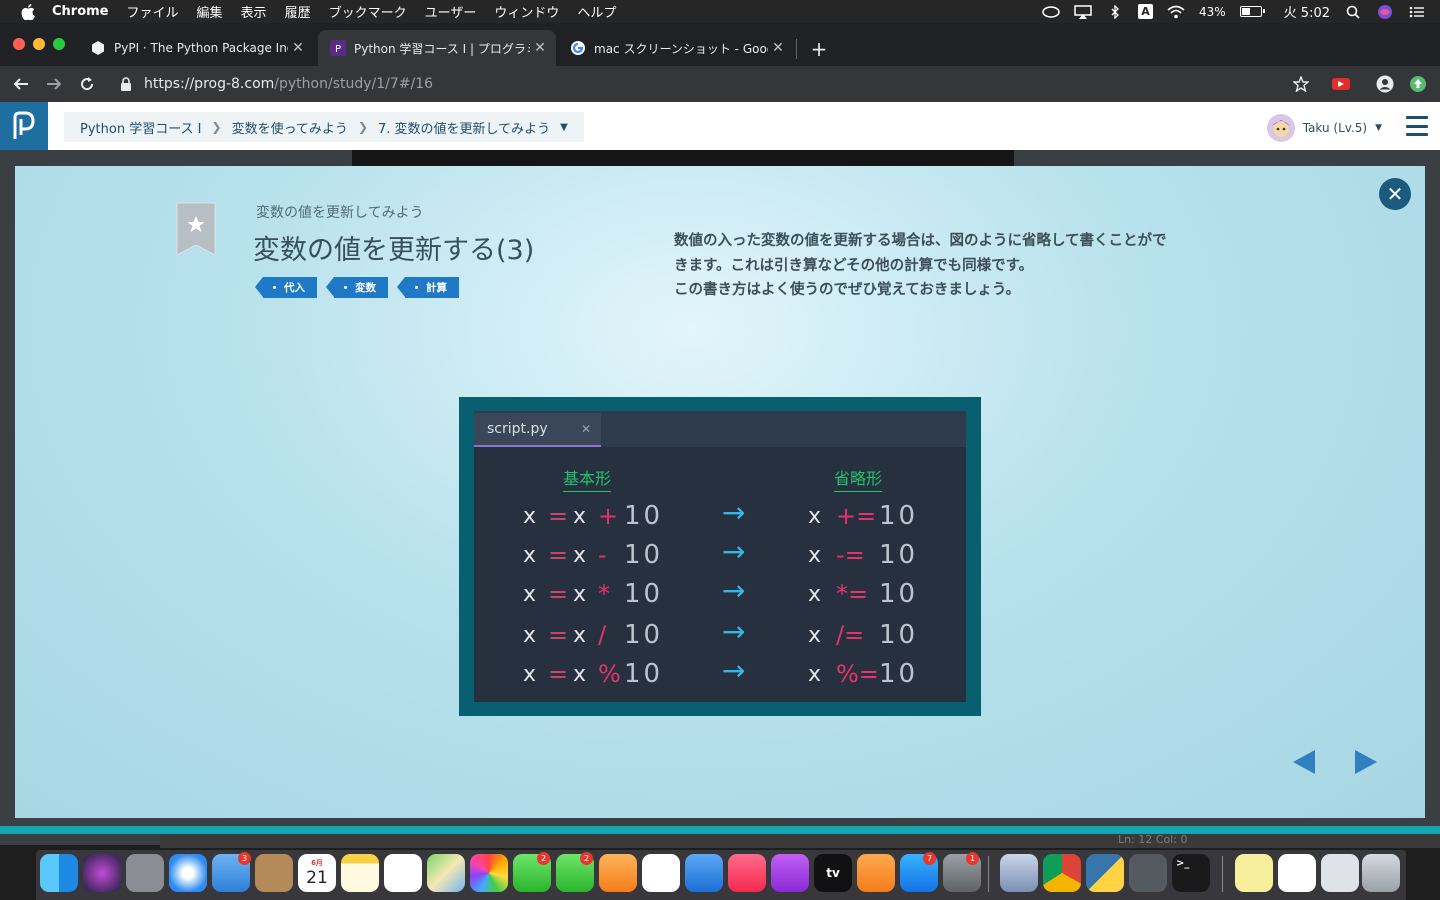  Describe the element at coordinates (526, 11) in the screenshot. I see `menu-window: ウィンドウ` at that location.